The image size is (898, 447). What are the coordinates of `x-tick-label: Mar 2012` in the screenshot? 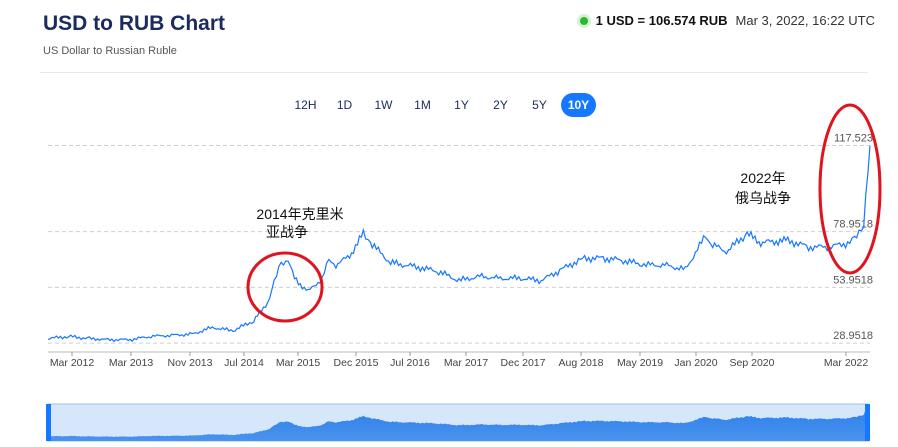 It's located at (72, 363).